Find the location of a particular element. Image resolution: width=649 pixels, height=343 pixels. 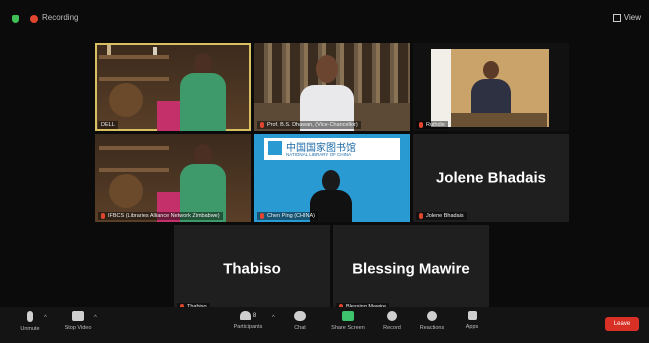

apps-label: Apps is located at coordinates (472, 327).